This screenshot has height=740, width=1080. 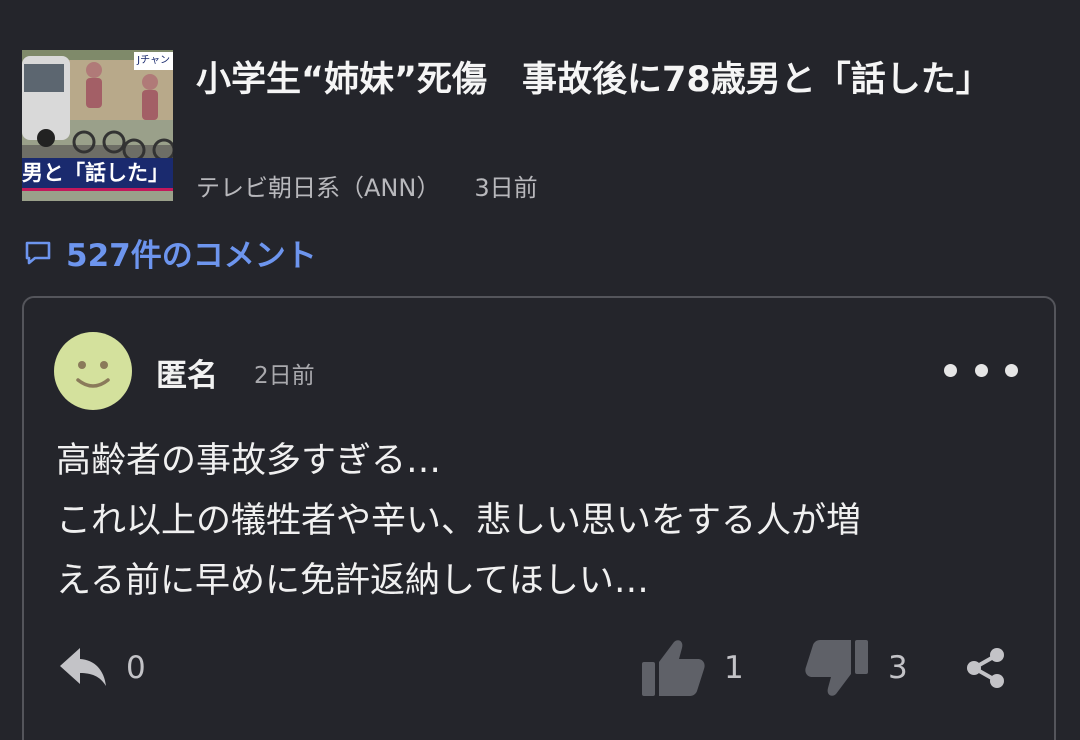 I want to click on thumbs-up-icon, so click(x=673, y=668).